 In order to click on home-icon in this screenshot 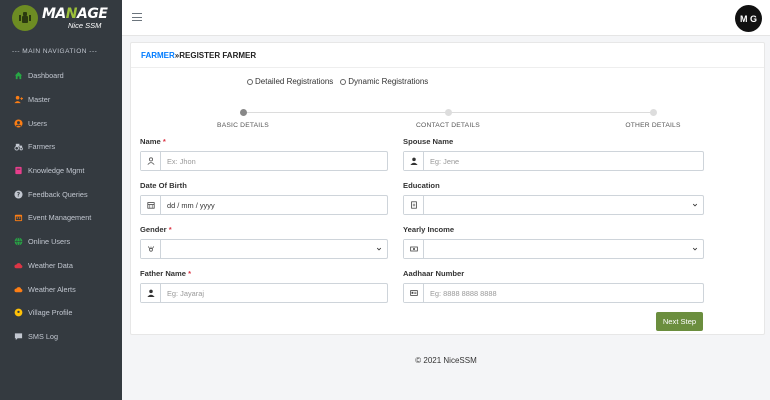, I will do `click(18, 76)`.